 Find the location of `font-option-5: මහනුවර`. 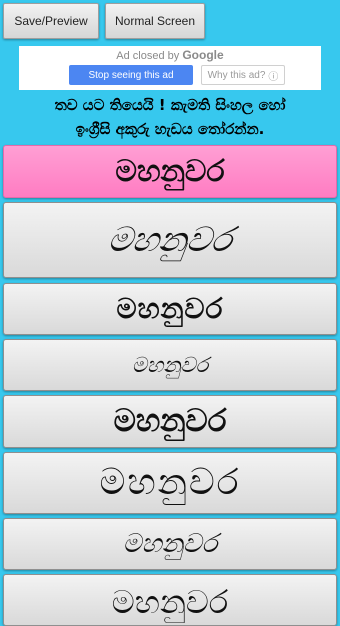

font-option-5: මහනුවර is located at coordinates (170, 421).